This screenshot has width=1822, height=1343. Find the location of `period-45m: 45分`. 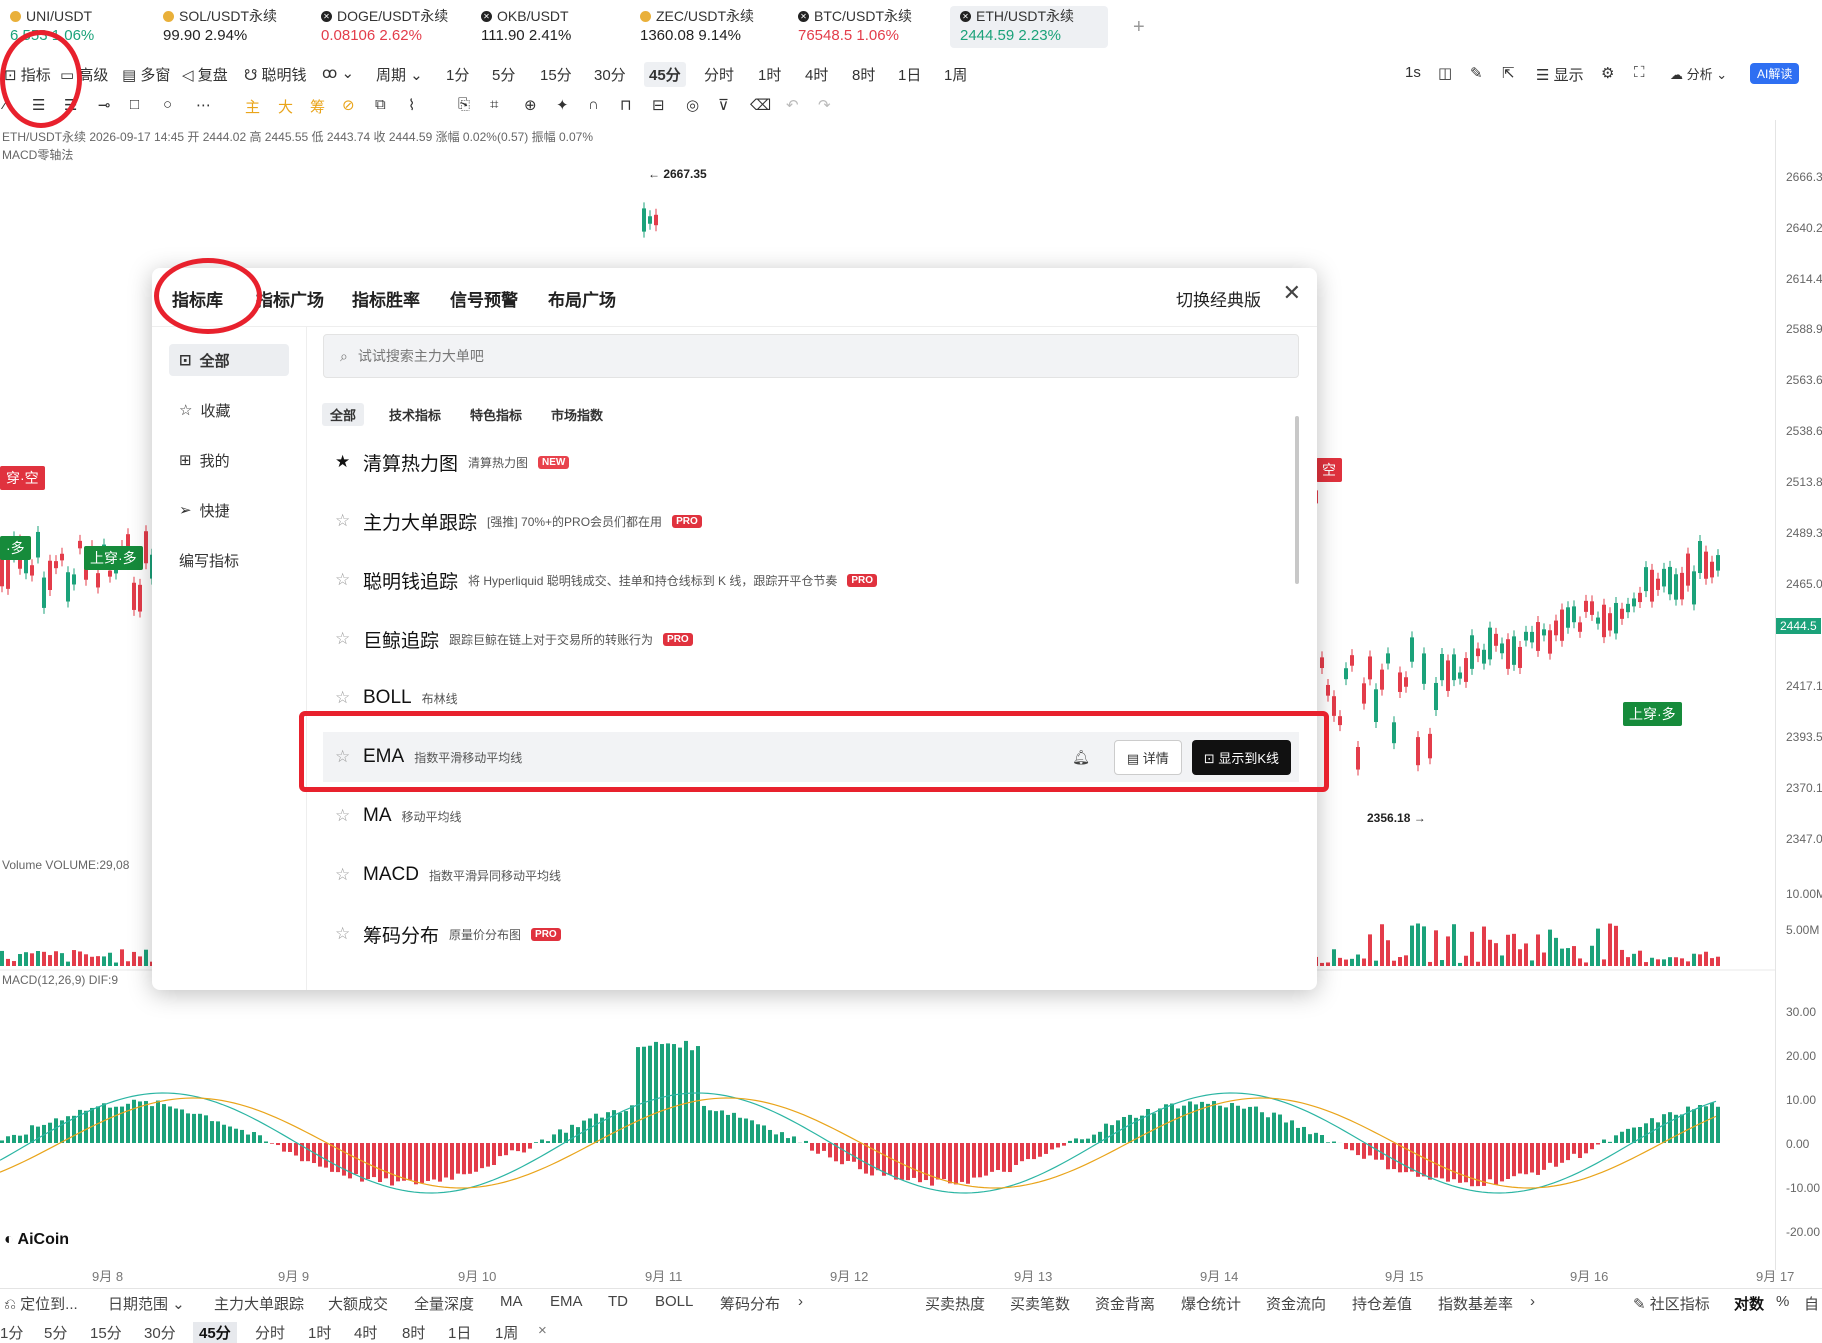

period-45m: 45分 is located at coordinates (665, 74).